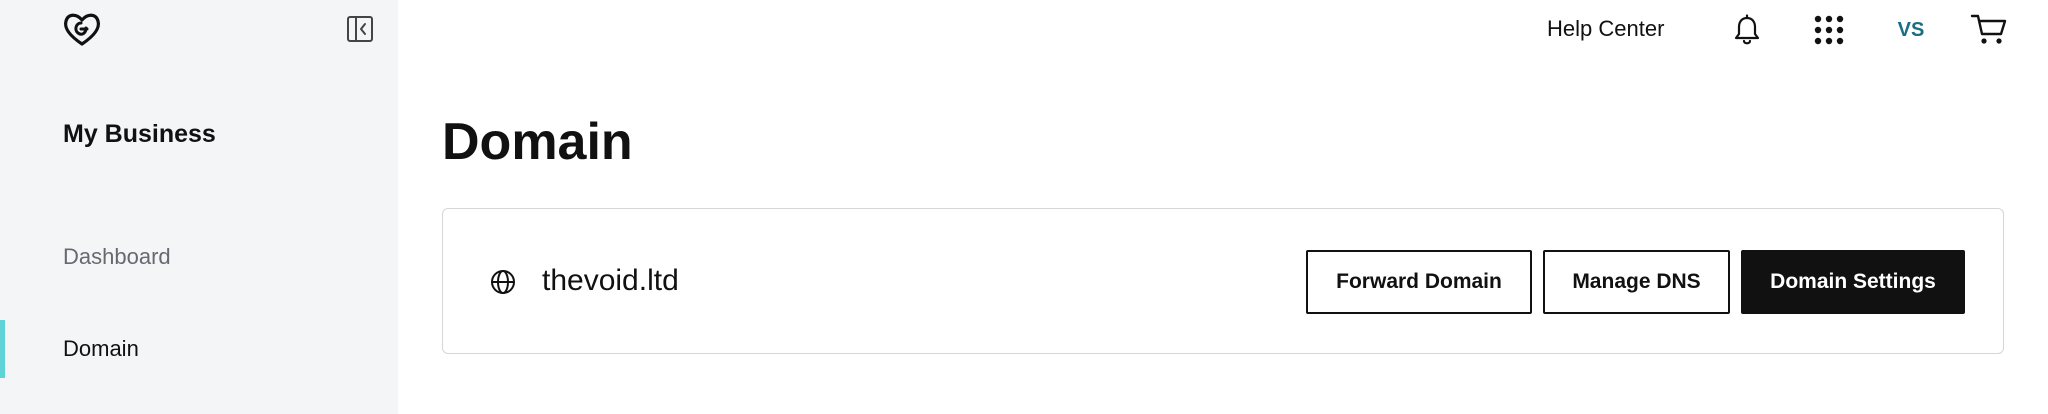 The height and width of the screenshot is (414, 2048). Describe the element at coordinates (2, 349) in the screenshot. I see `active-indicator` at that location.